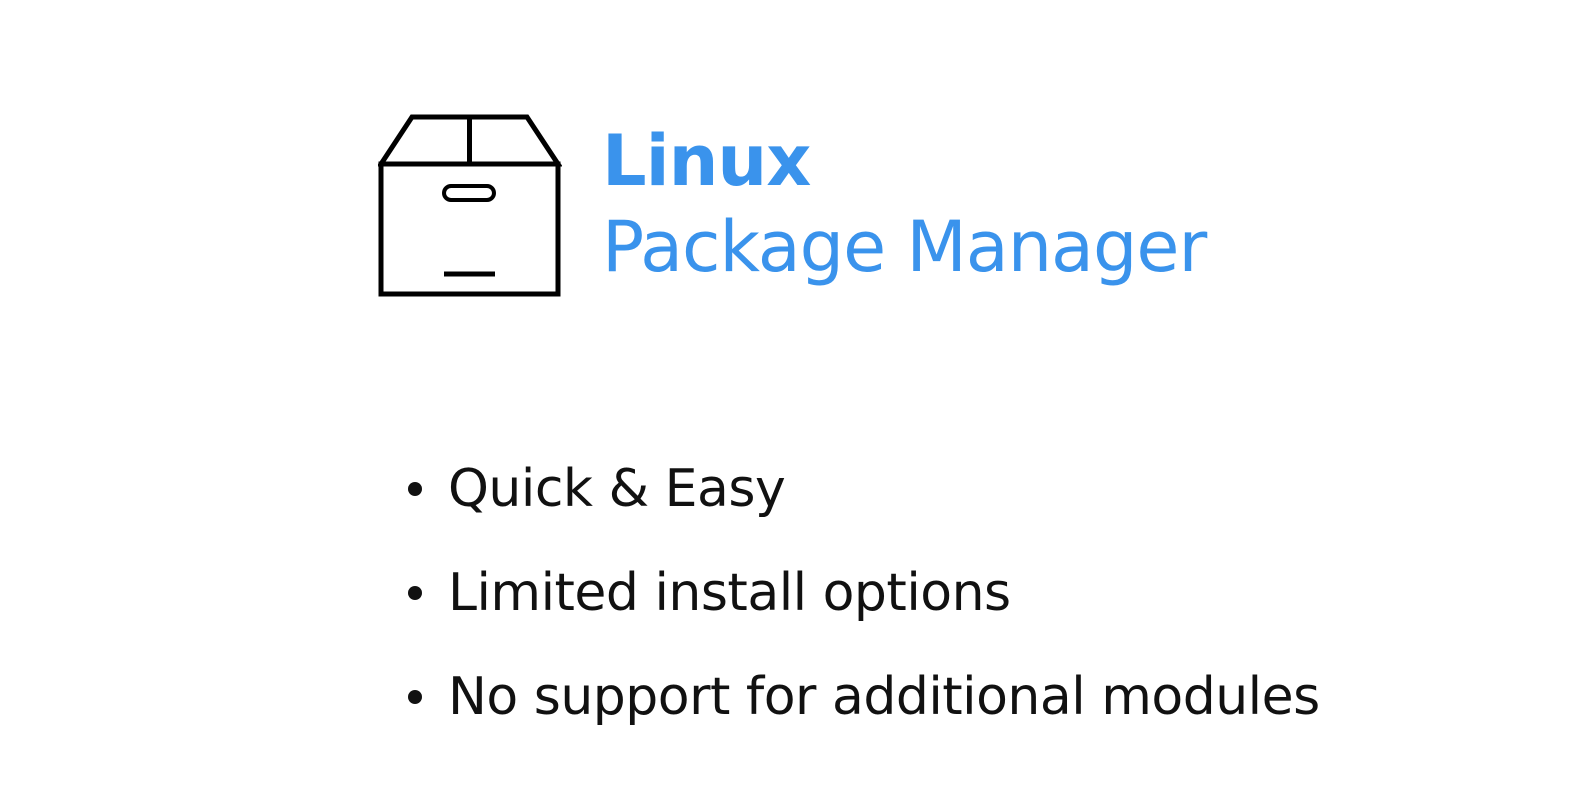  Describe the element at coordinates (617, 489) in the screenshot. I see `bullet-text: Quick & Easy` at that location.